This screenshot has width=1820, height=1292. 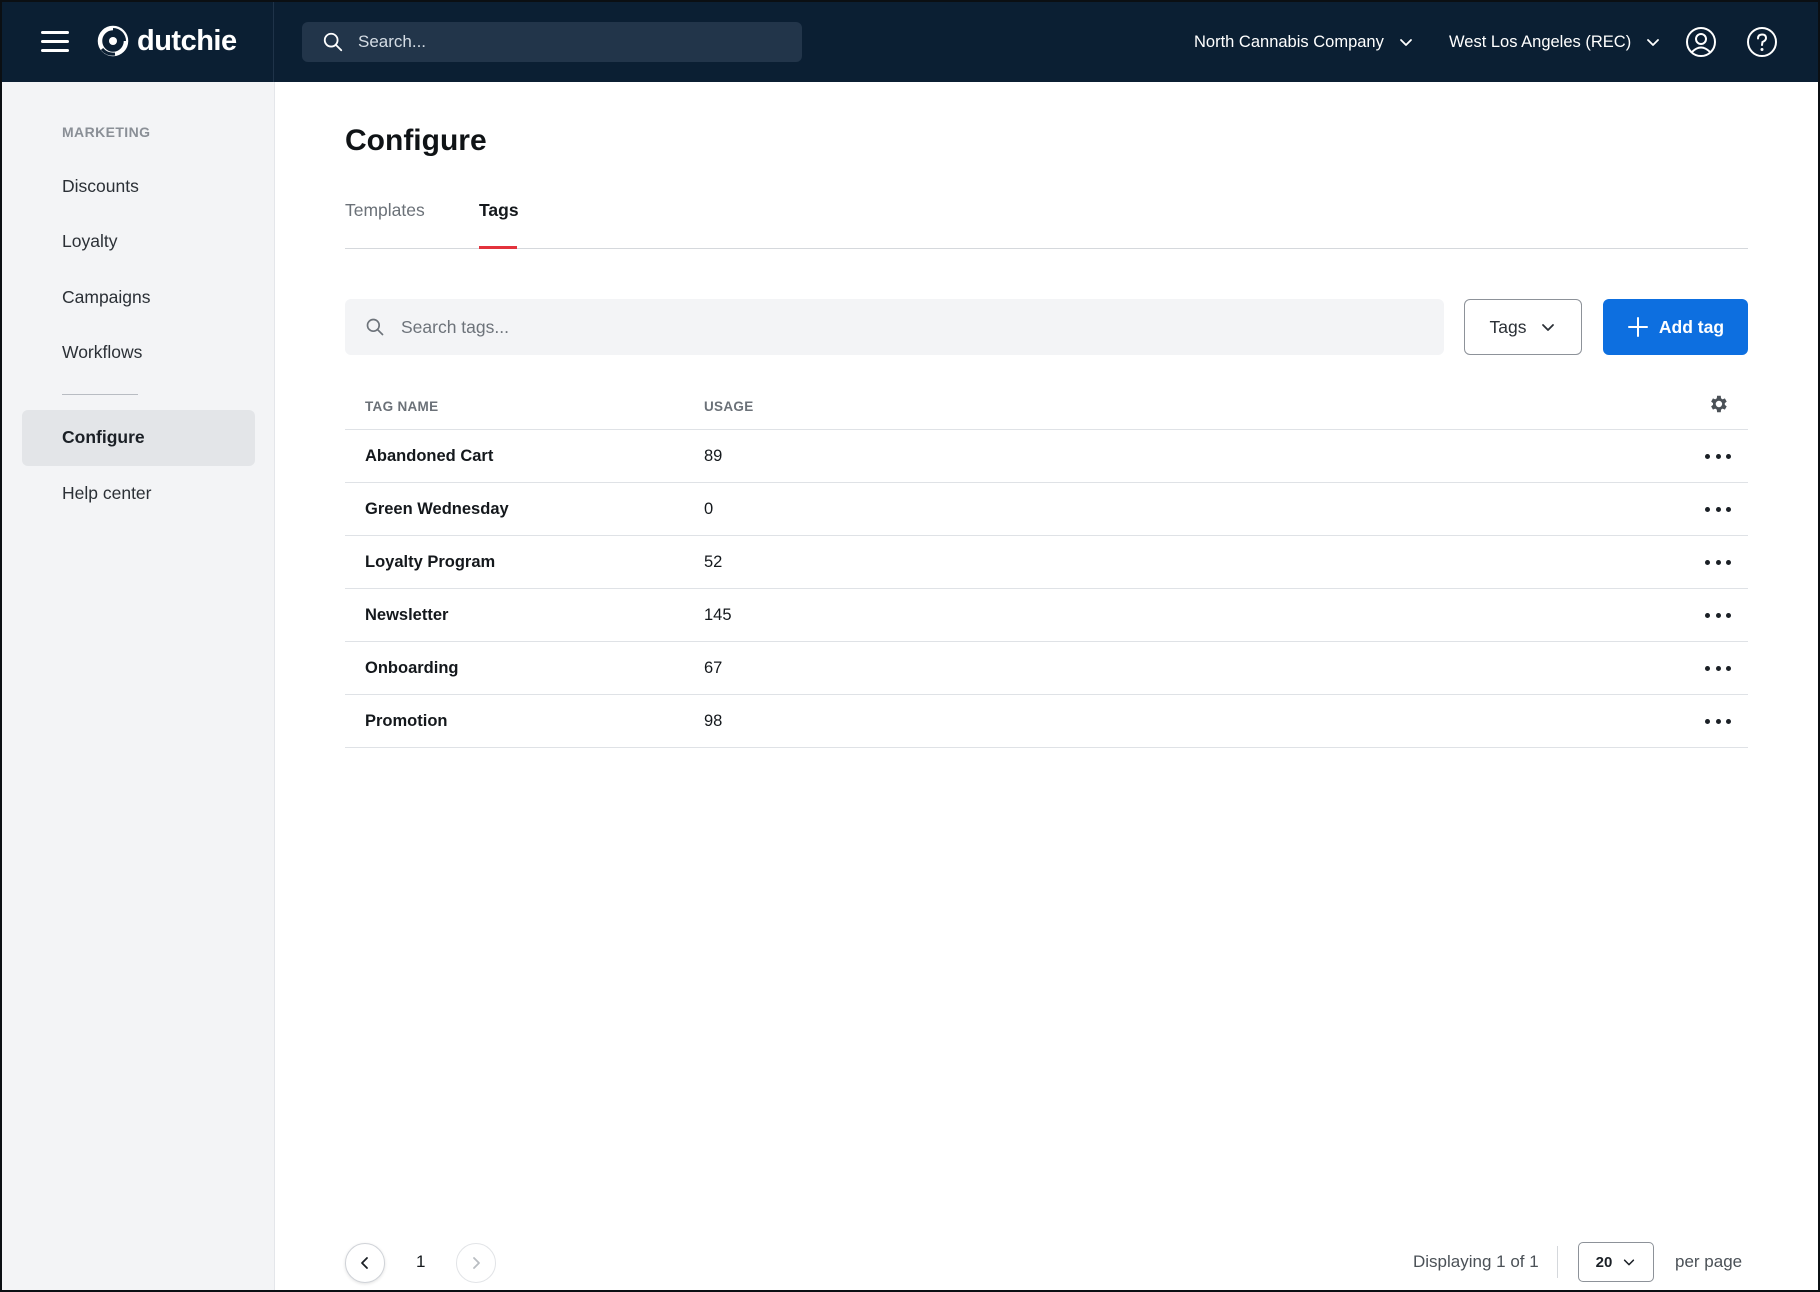 I want to click on tag-usage: 145, so click(x=718, y=615).